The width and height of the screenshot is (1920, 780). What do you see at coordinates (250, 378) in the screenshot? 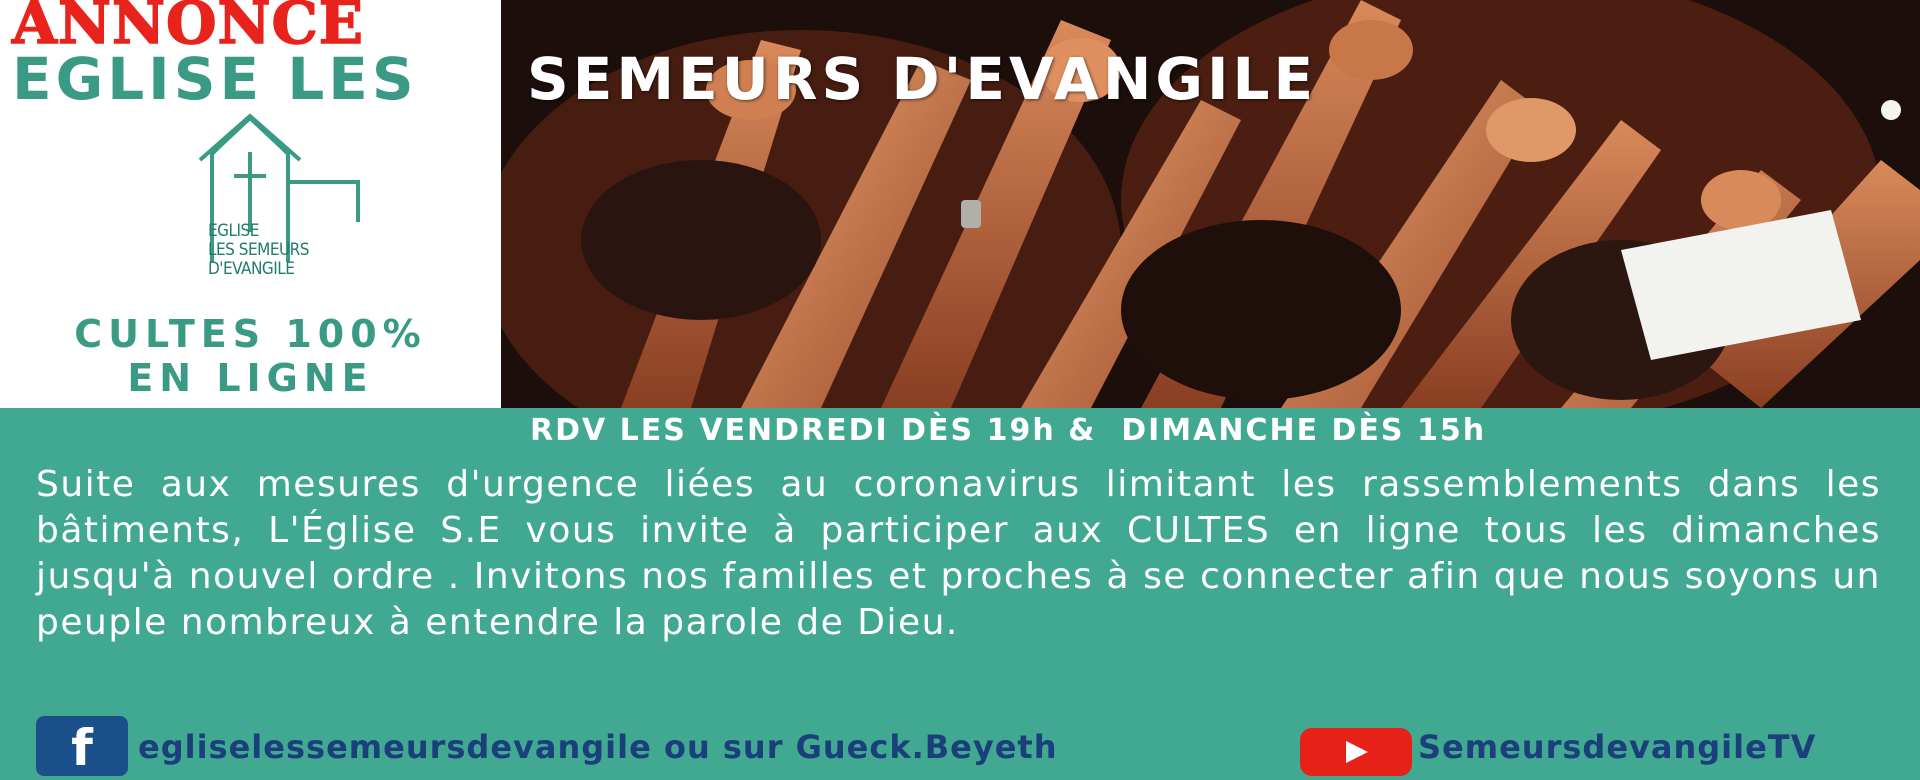
I see `online-services-line2: EN LIGNE` at bounding box center [250, 378].